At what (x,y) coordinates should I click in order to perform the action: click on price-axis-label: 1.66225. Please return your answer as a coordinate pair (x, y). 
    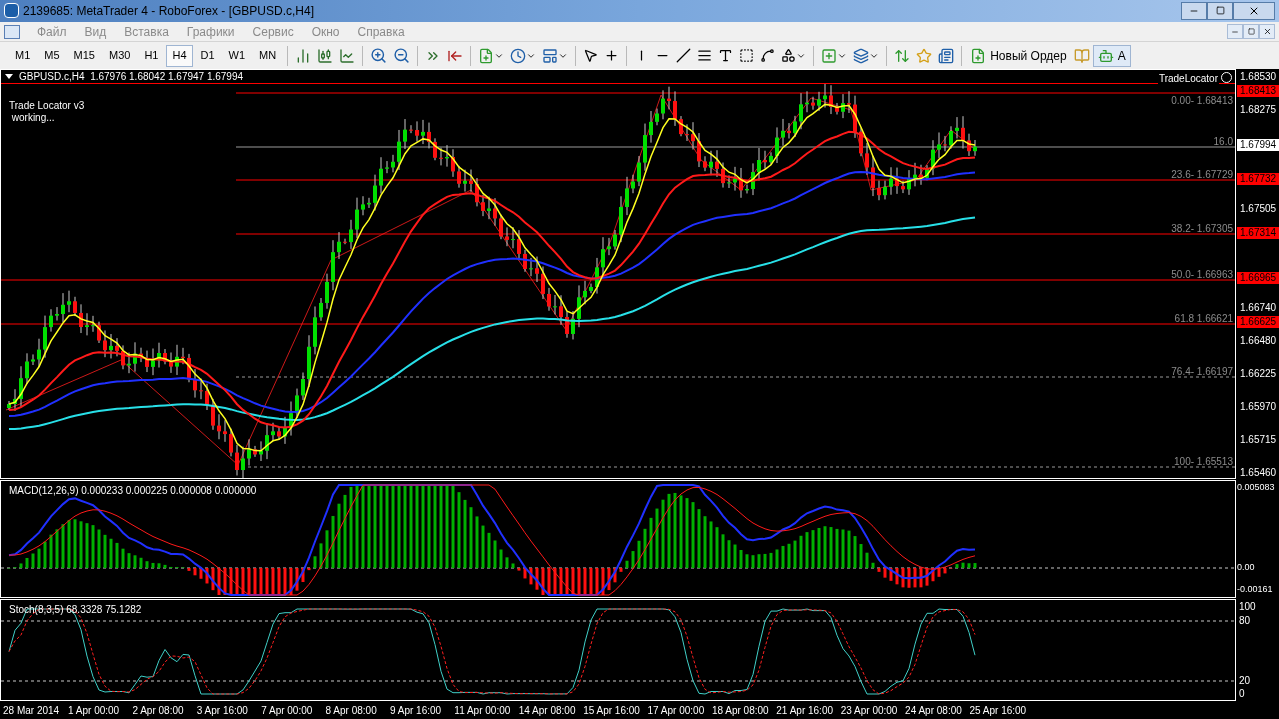
    Looking at the image, I should click on (1258, 374).